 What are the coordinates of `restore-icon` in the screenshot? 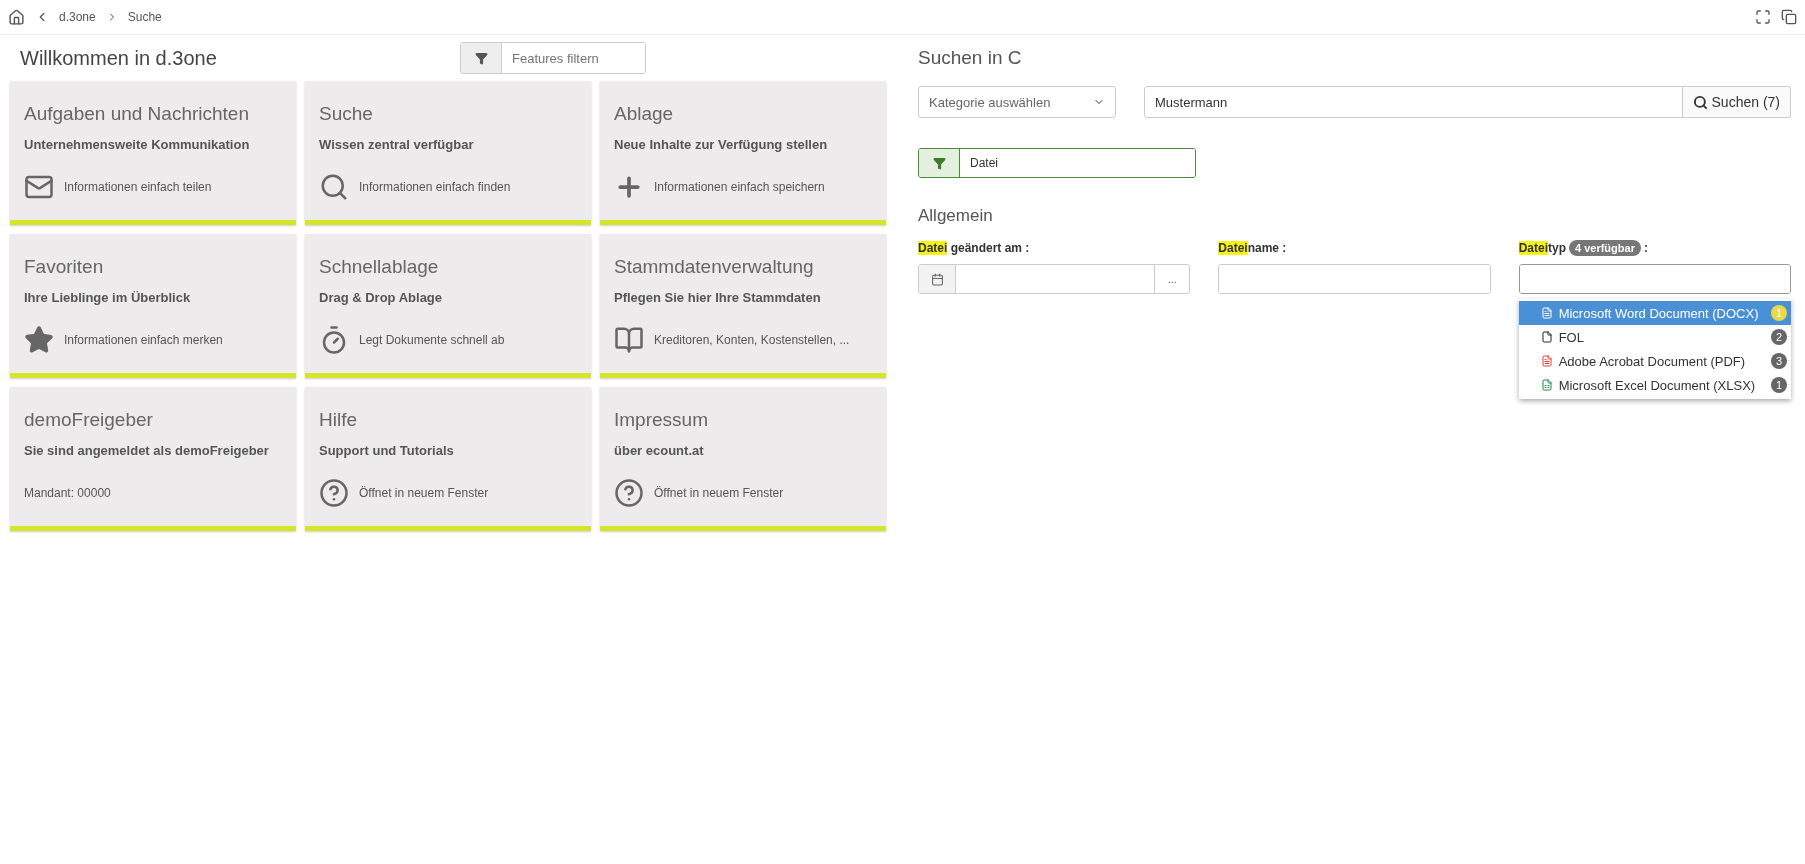 It's located at (1789, 17).